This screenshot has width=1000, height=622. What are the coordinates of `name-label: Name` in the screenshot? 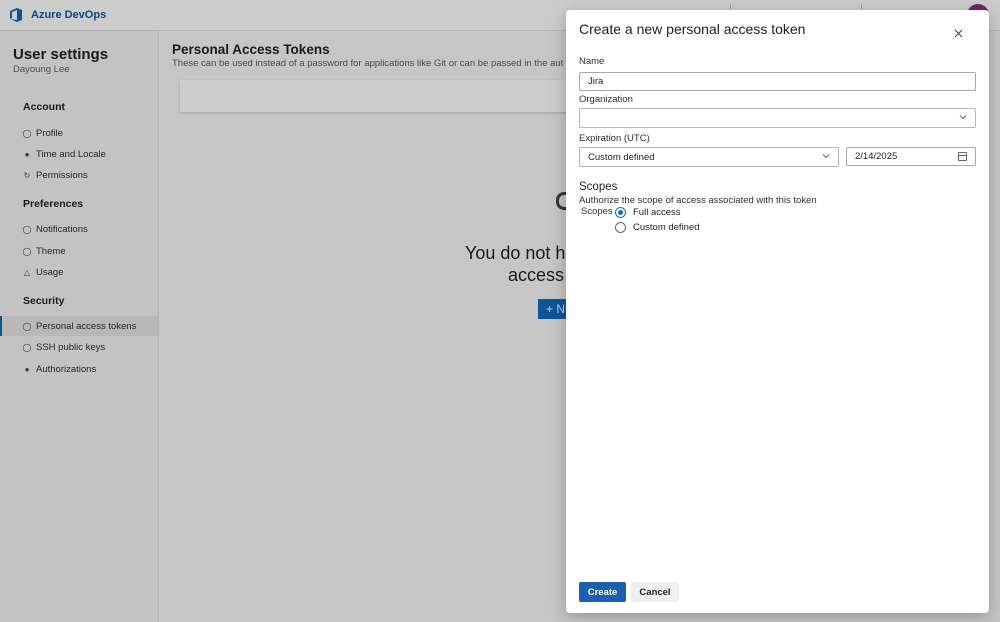 It's located at (592, 61).